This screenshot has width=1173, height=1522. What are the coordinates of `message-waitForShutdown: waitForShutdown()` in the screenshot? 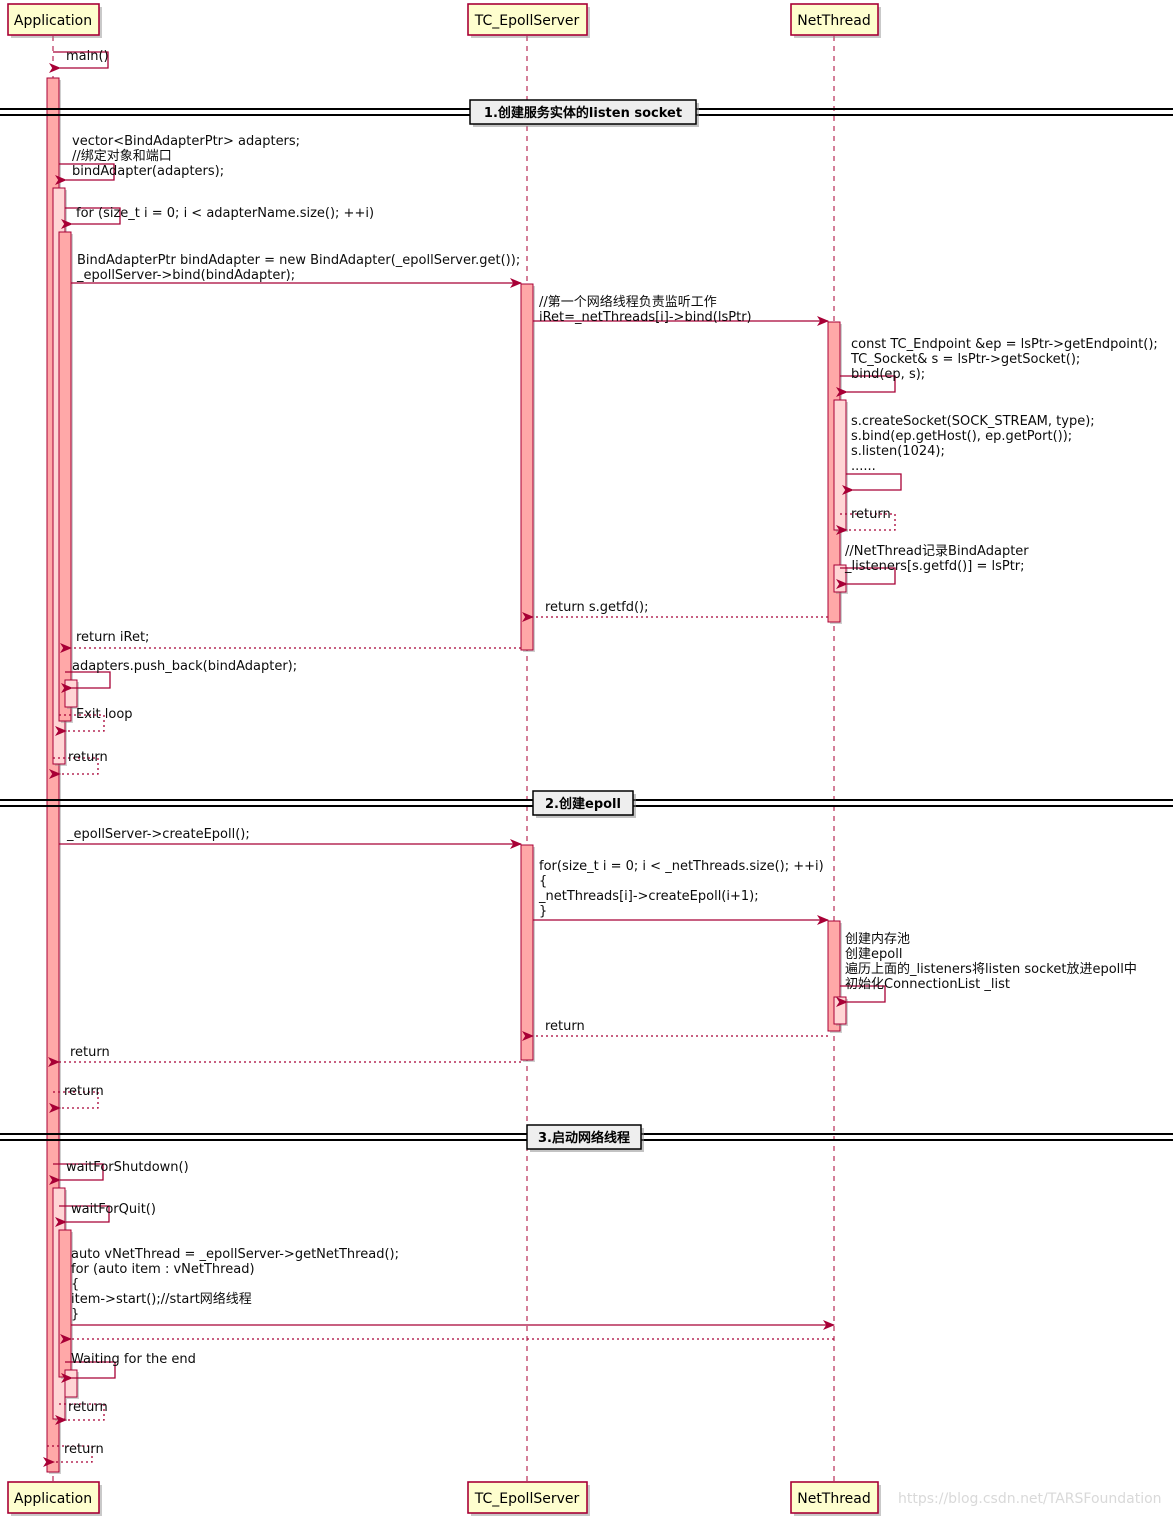 It's located at (119, 1172).